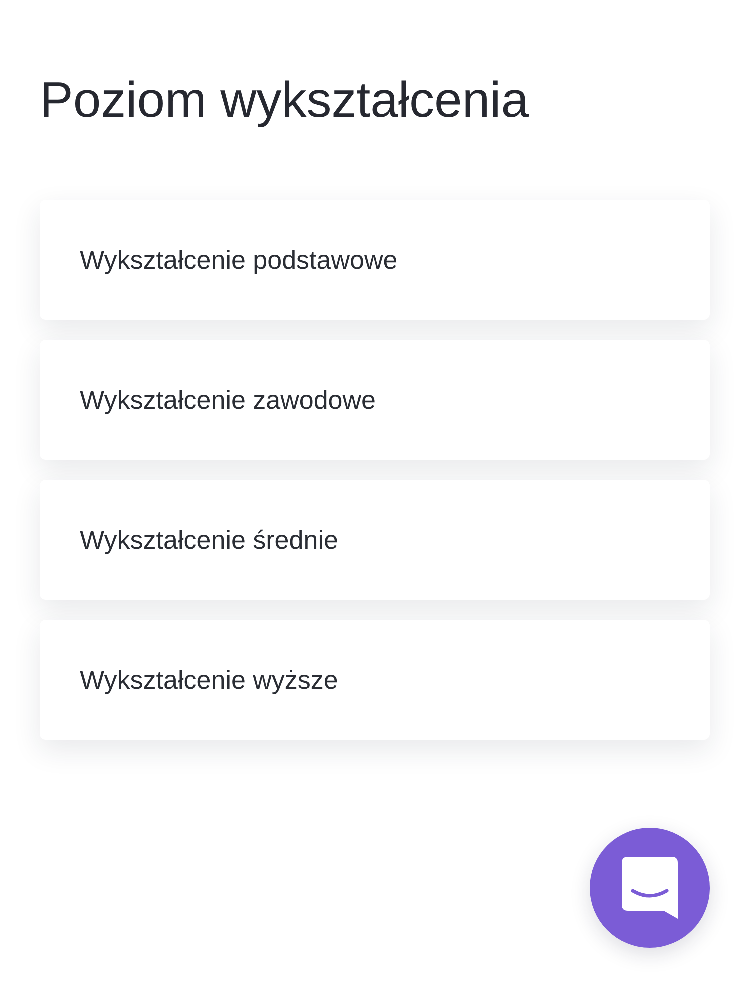 The width and height of the screenshot is (750, 987). I want to click on option-card: Wykształcenie zawodowe, so click(375, 400).